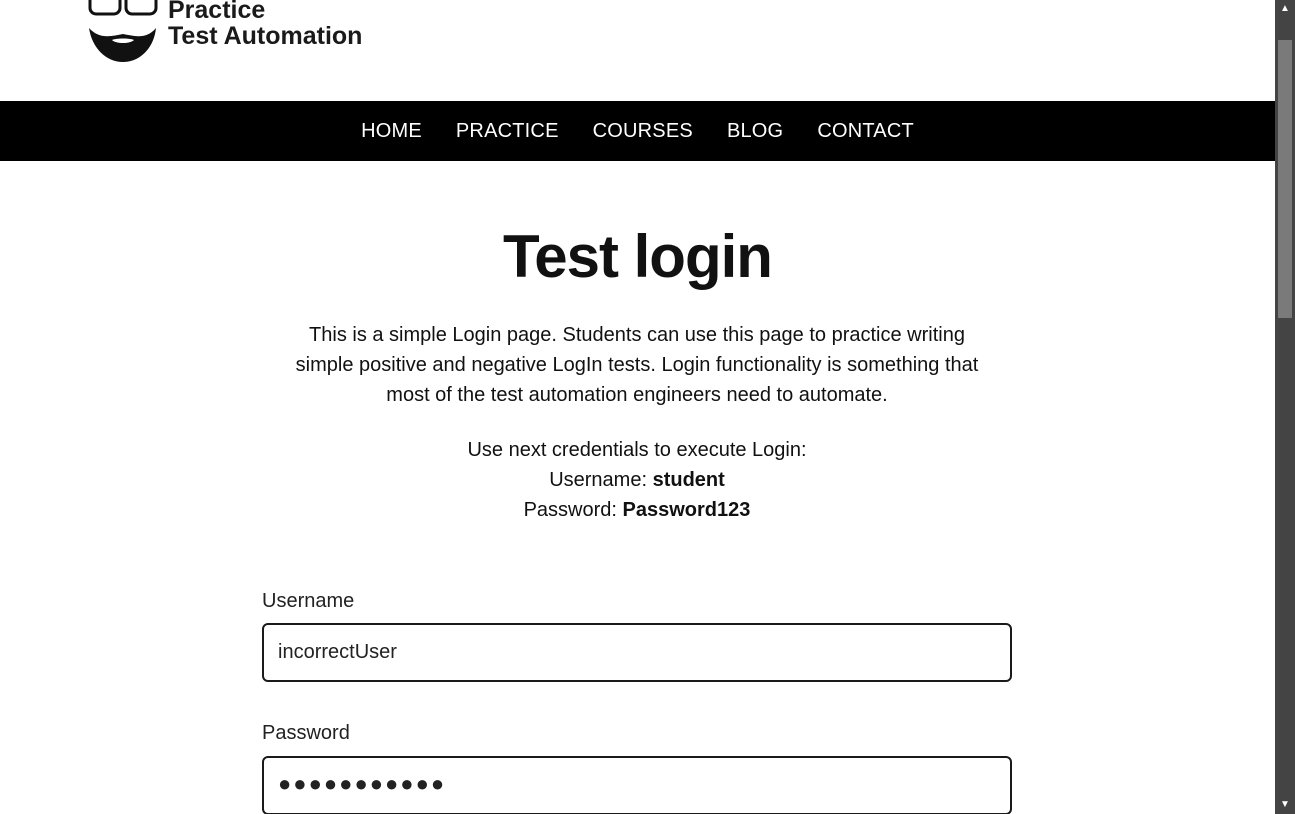  What do you see at coordinates (308, 601) in the screenshot?
I see `username-label: Username` at bounding box center [308, 601].